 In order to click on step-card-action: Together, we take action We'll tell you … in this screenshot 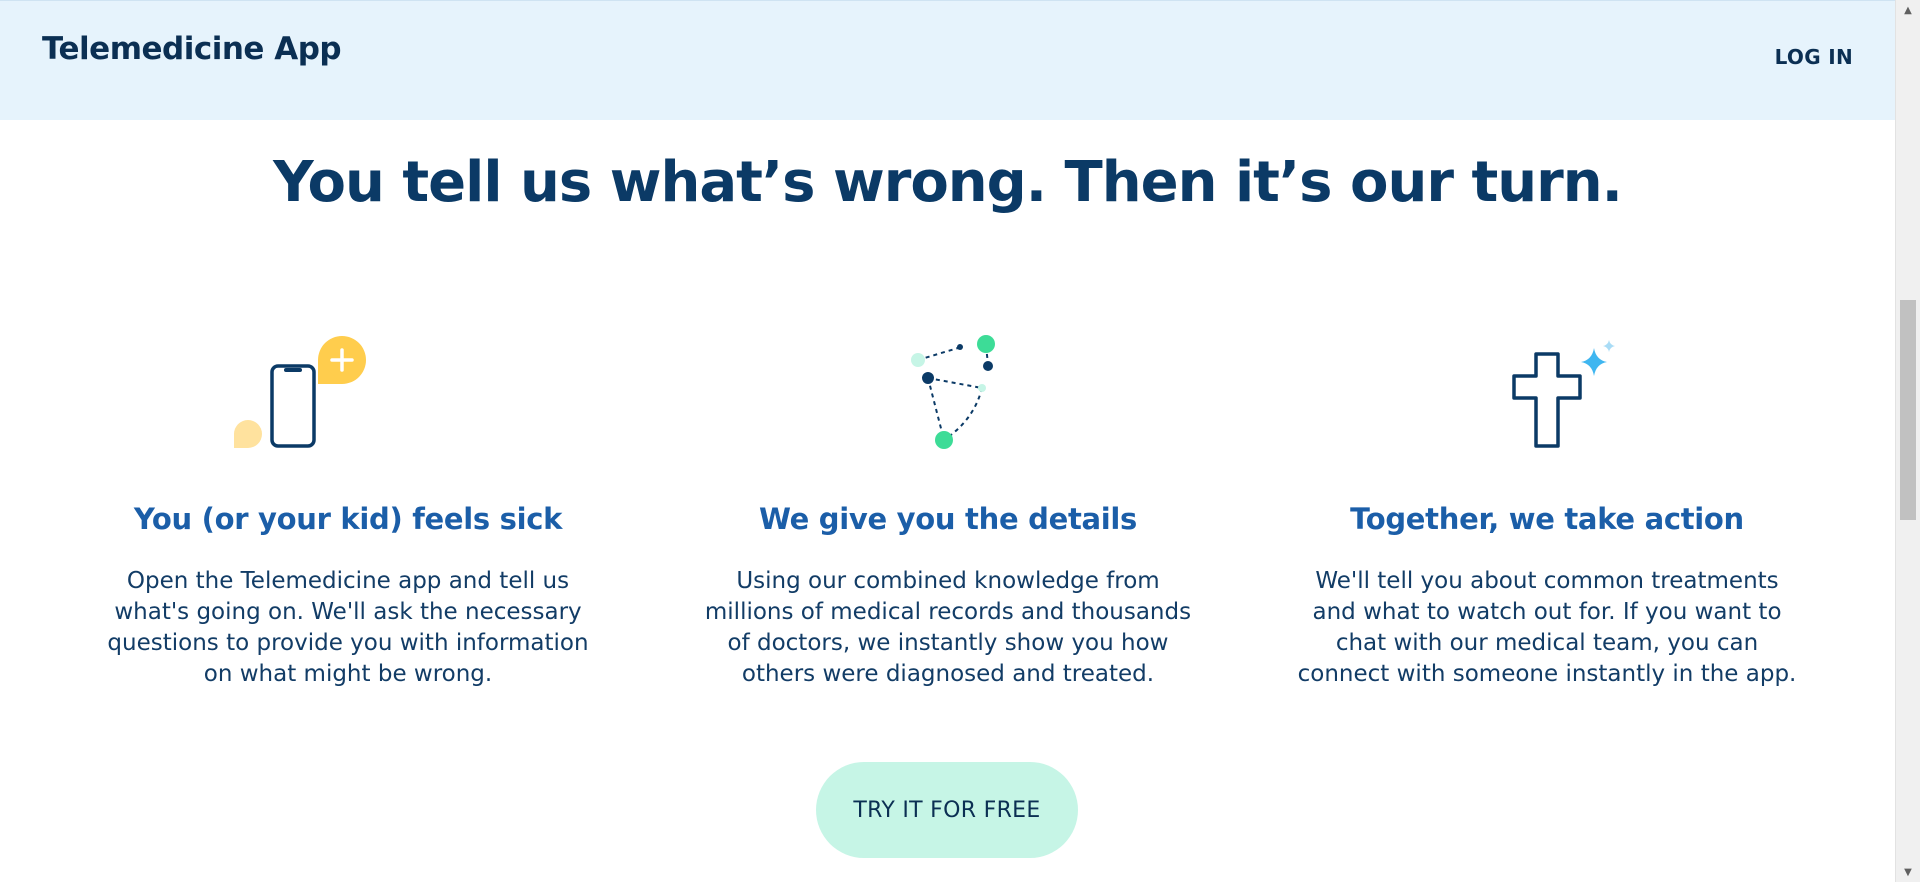, I will do `click(1547, 508)`.